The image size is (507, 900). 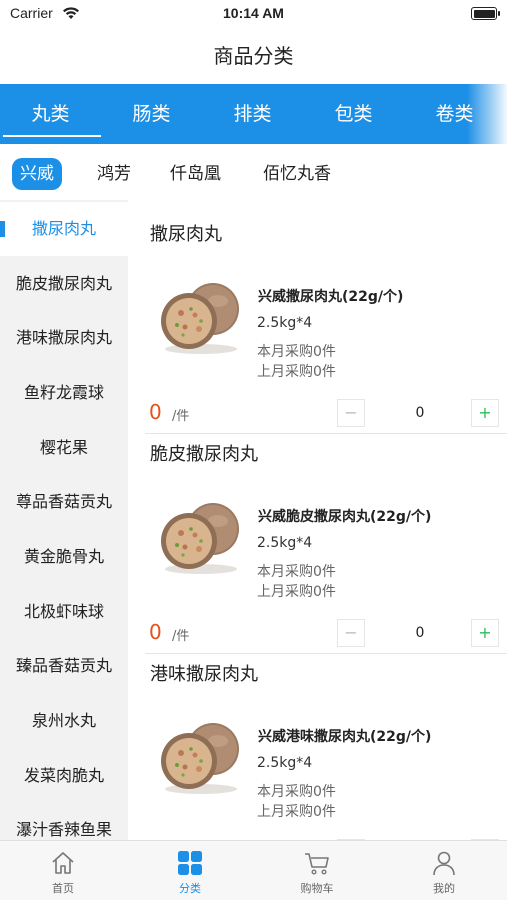 I want to click on page-title: 商品分类, so click(x=253, y=56).